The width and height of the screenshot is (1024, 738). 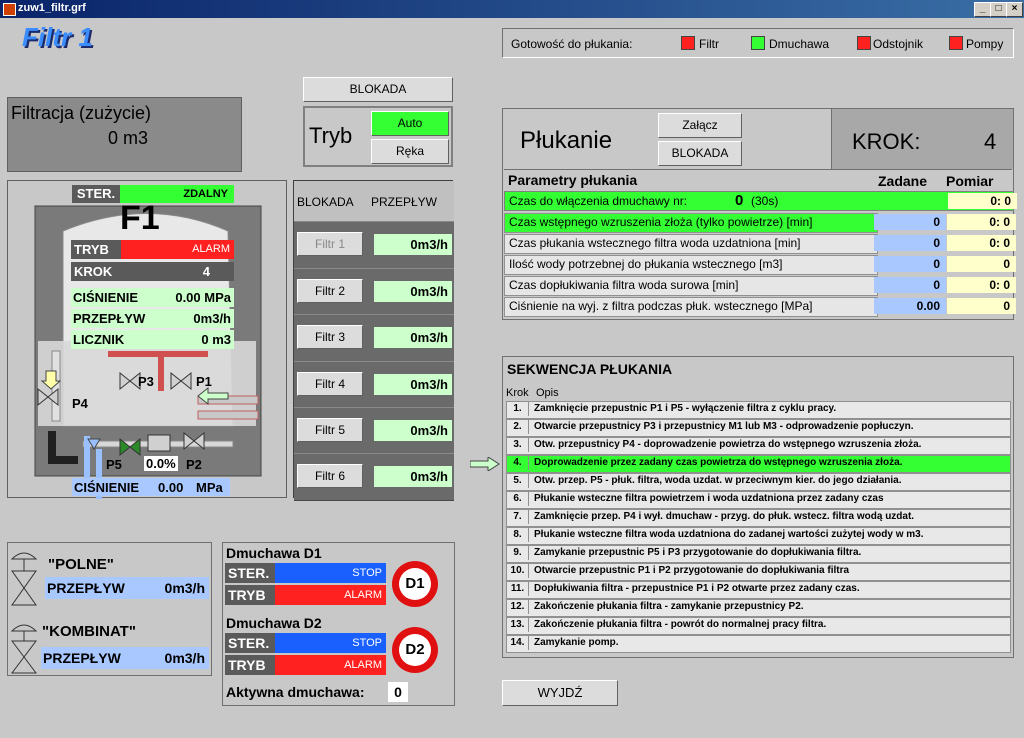 I want to click on filter-row-4: Filtr 4 0m3/h, so click(x=374, y=385).